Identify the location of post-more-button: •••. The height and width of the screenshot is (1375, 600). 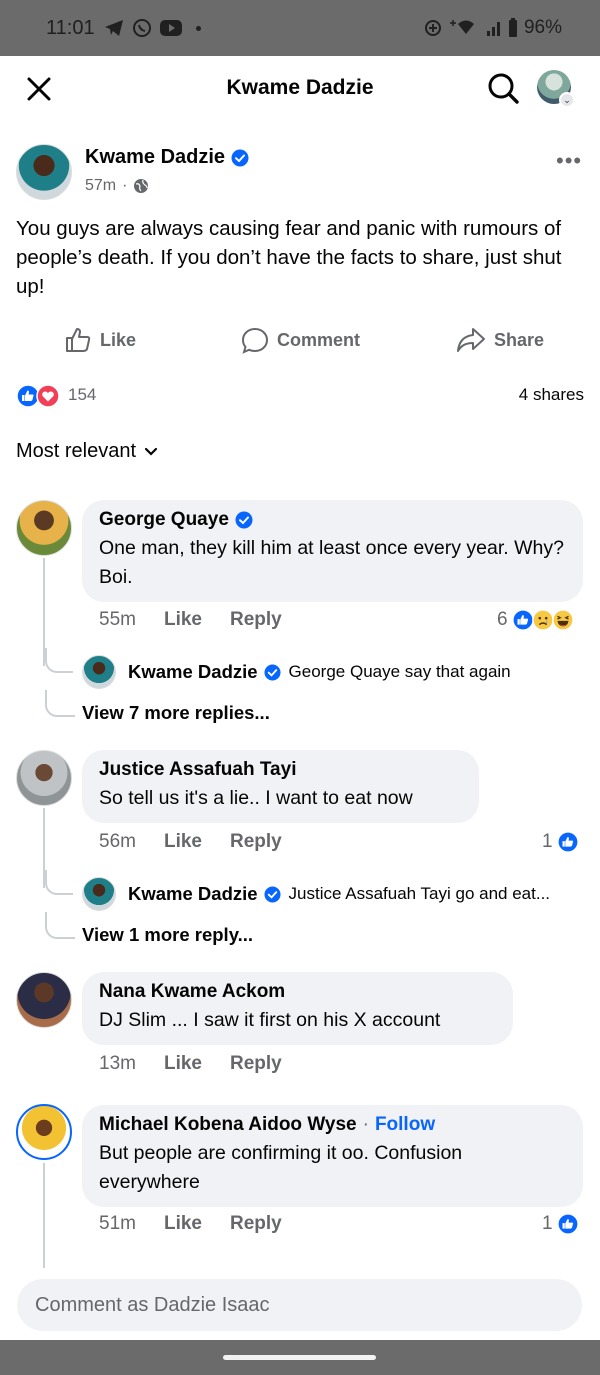
(569, 161).